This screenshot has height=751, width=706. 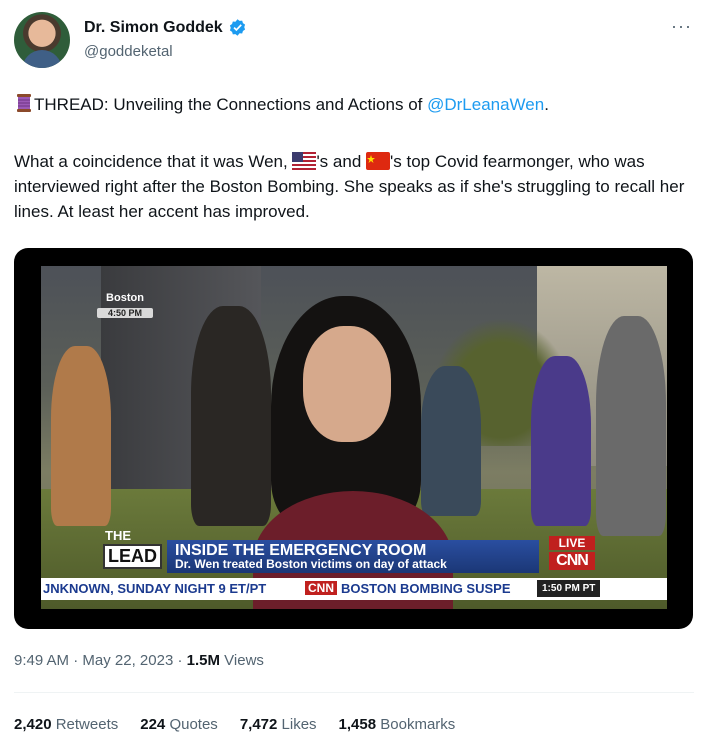 What do you see at coordinates (125, 313) in the screenshot?
I see `location-time: 4:50 PM` at bounding box center [125, 313].